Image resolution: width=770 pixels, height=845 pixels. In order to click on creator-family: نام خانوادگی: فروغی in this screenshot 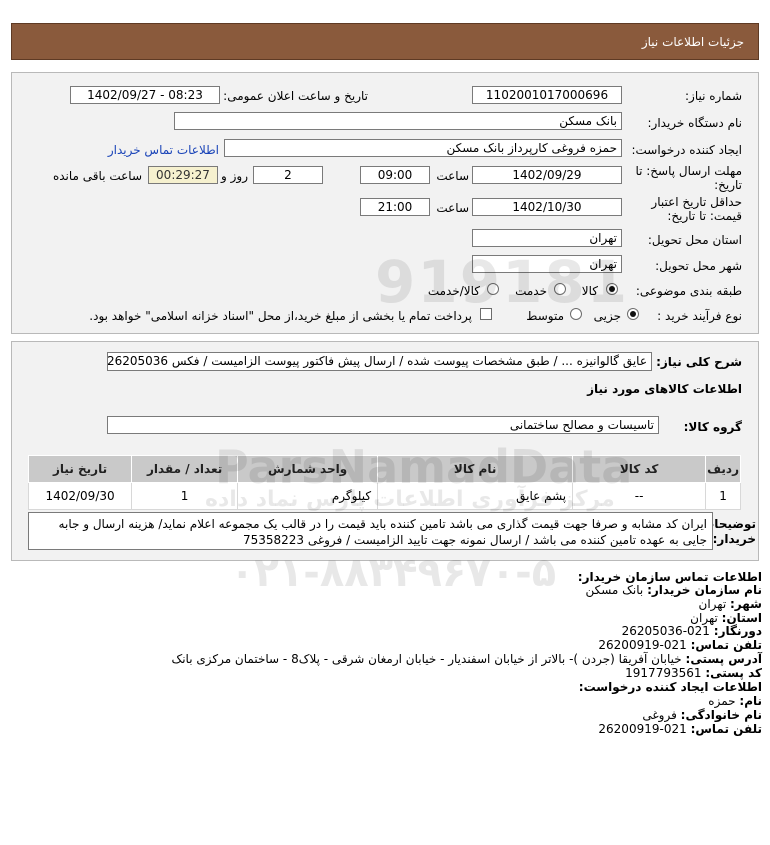, I will do `click(702, 715)`.